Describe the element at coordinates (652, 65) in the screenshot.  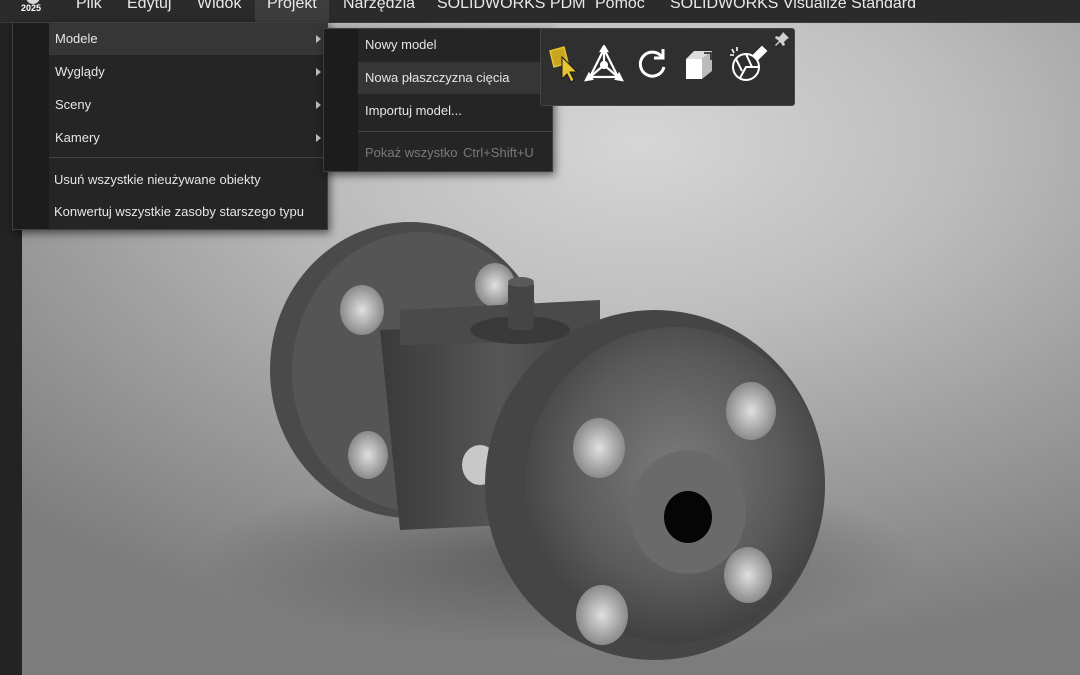
I see `rotate-icon` at that location.